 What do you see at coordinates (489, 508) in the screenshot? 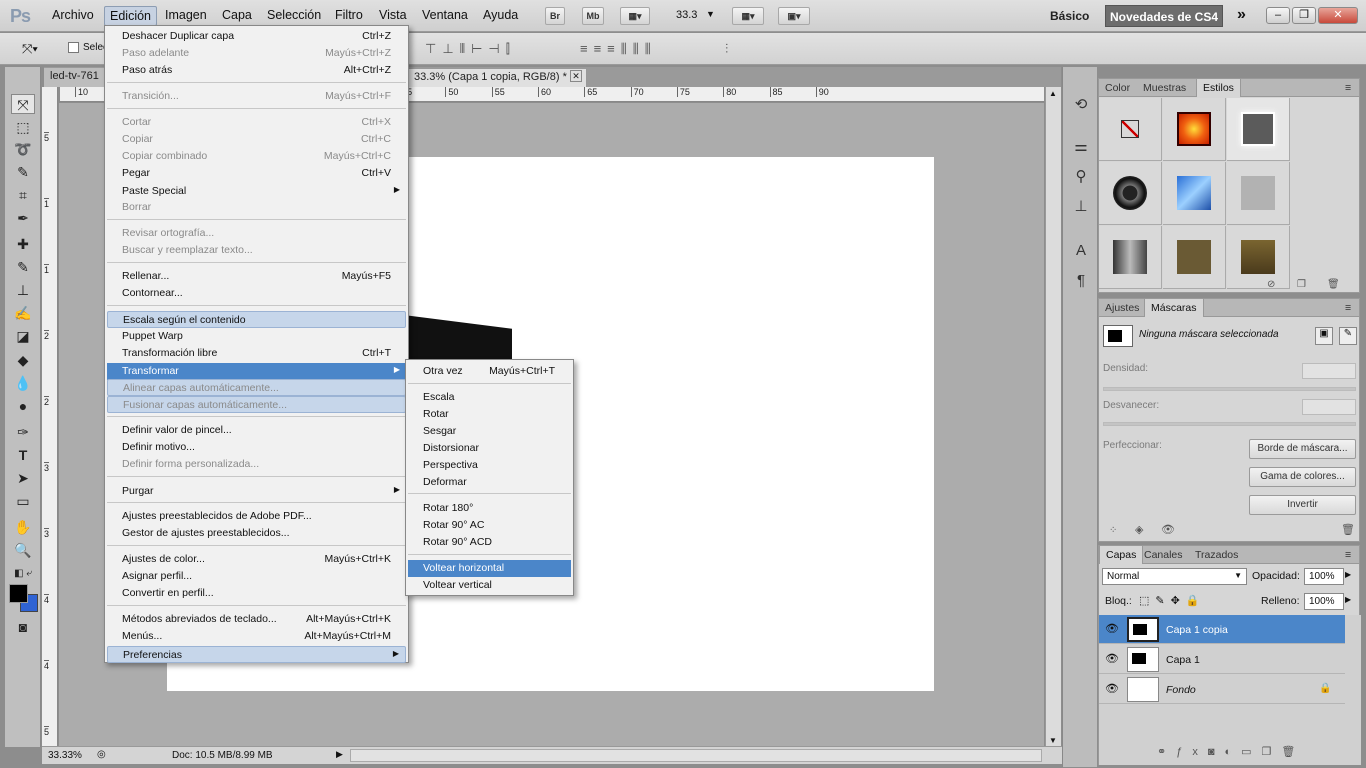
I see `submenu-item-rotate-180: Rotar 180°` at bounding box center [489, 508].